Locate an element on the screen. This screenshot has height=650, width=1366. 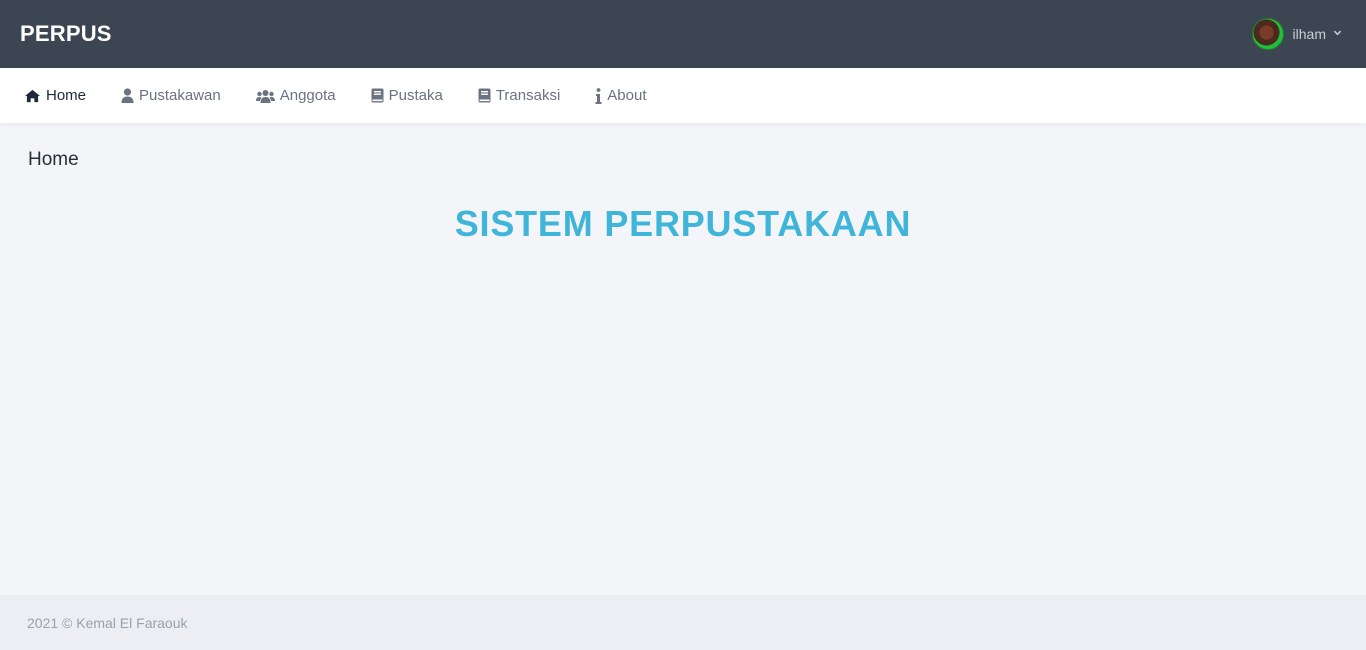
nav-item-label: Home is located at coordinates (66, 95).